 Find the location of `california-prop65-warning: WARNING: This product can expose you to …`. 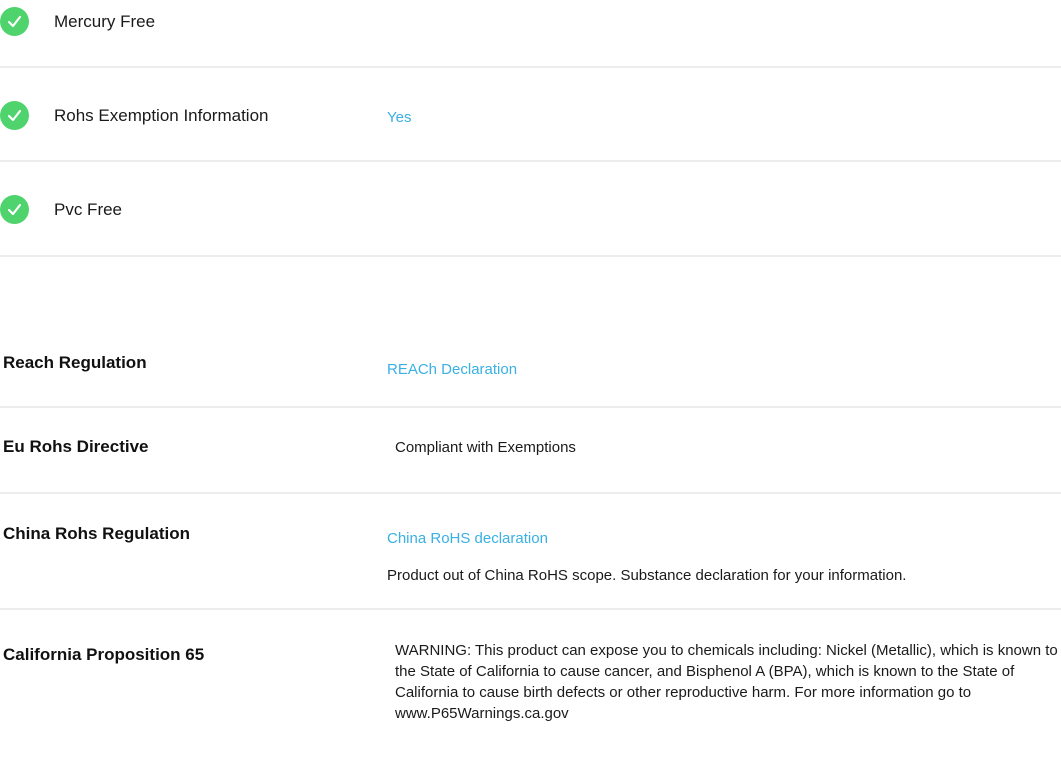

california-prop65-warning: WARNING: This product can expose you to … is located at coordinates (726, 682).